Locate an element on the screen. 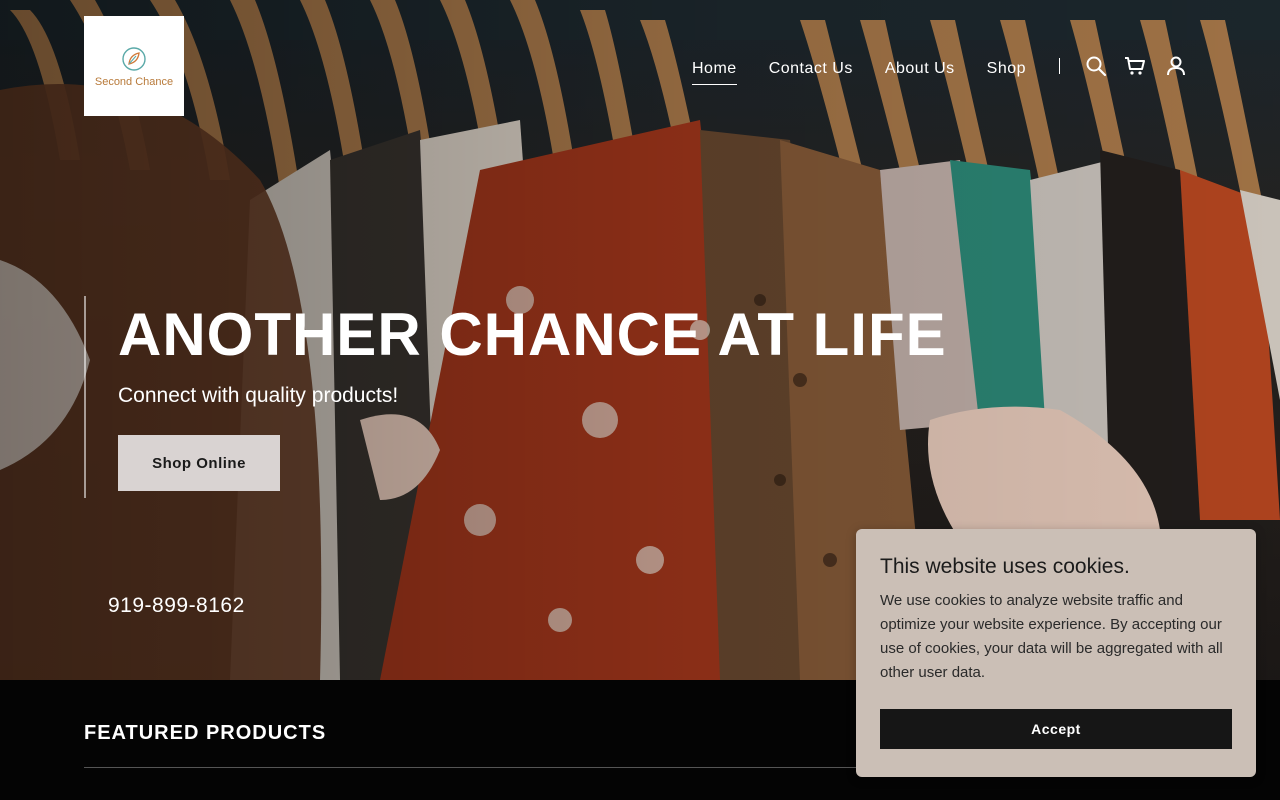 This screenshot has height=800, width=1280. cart-icon is located at coordinates (1135, 66).